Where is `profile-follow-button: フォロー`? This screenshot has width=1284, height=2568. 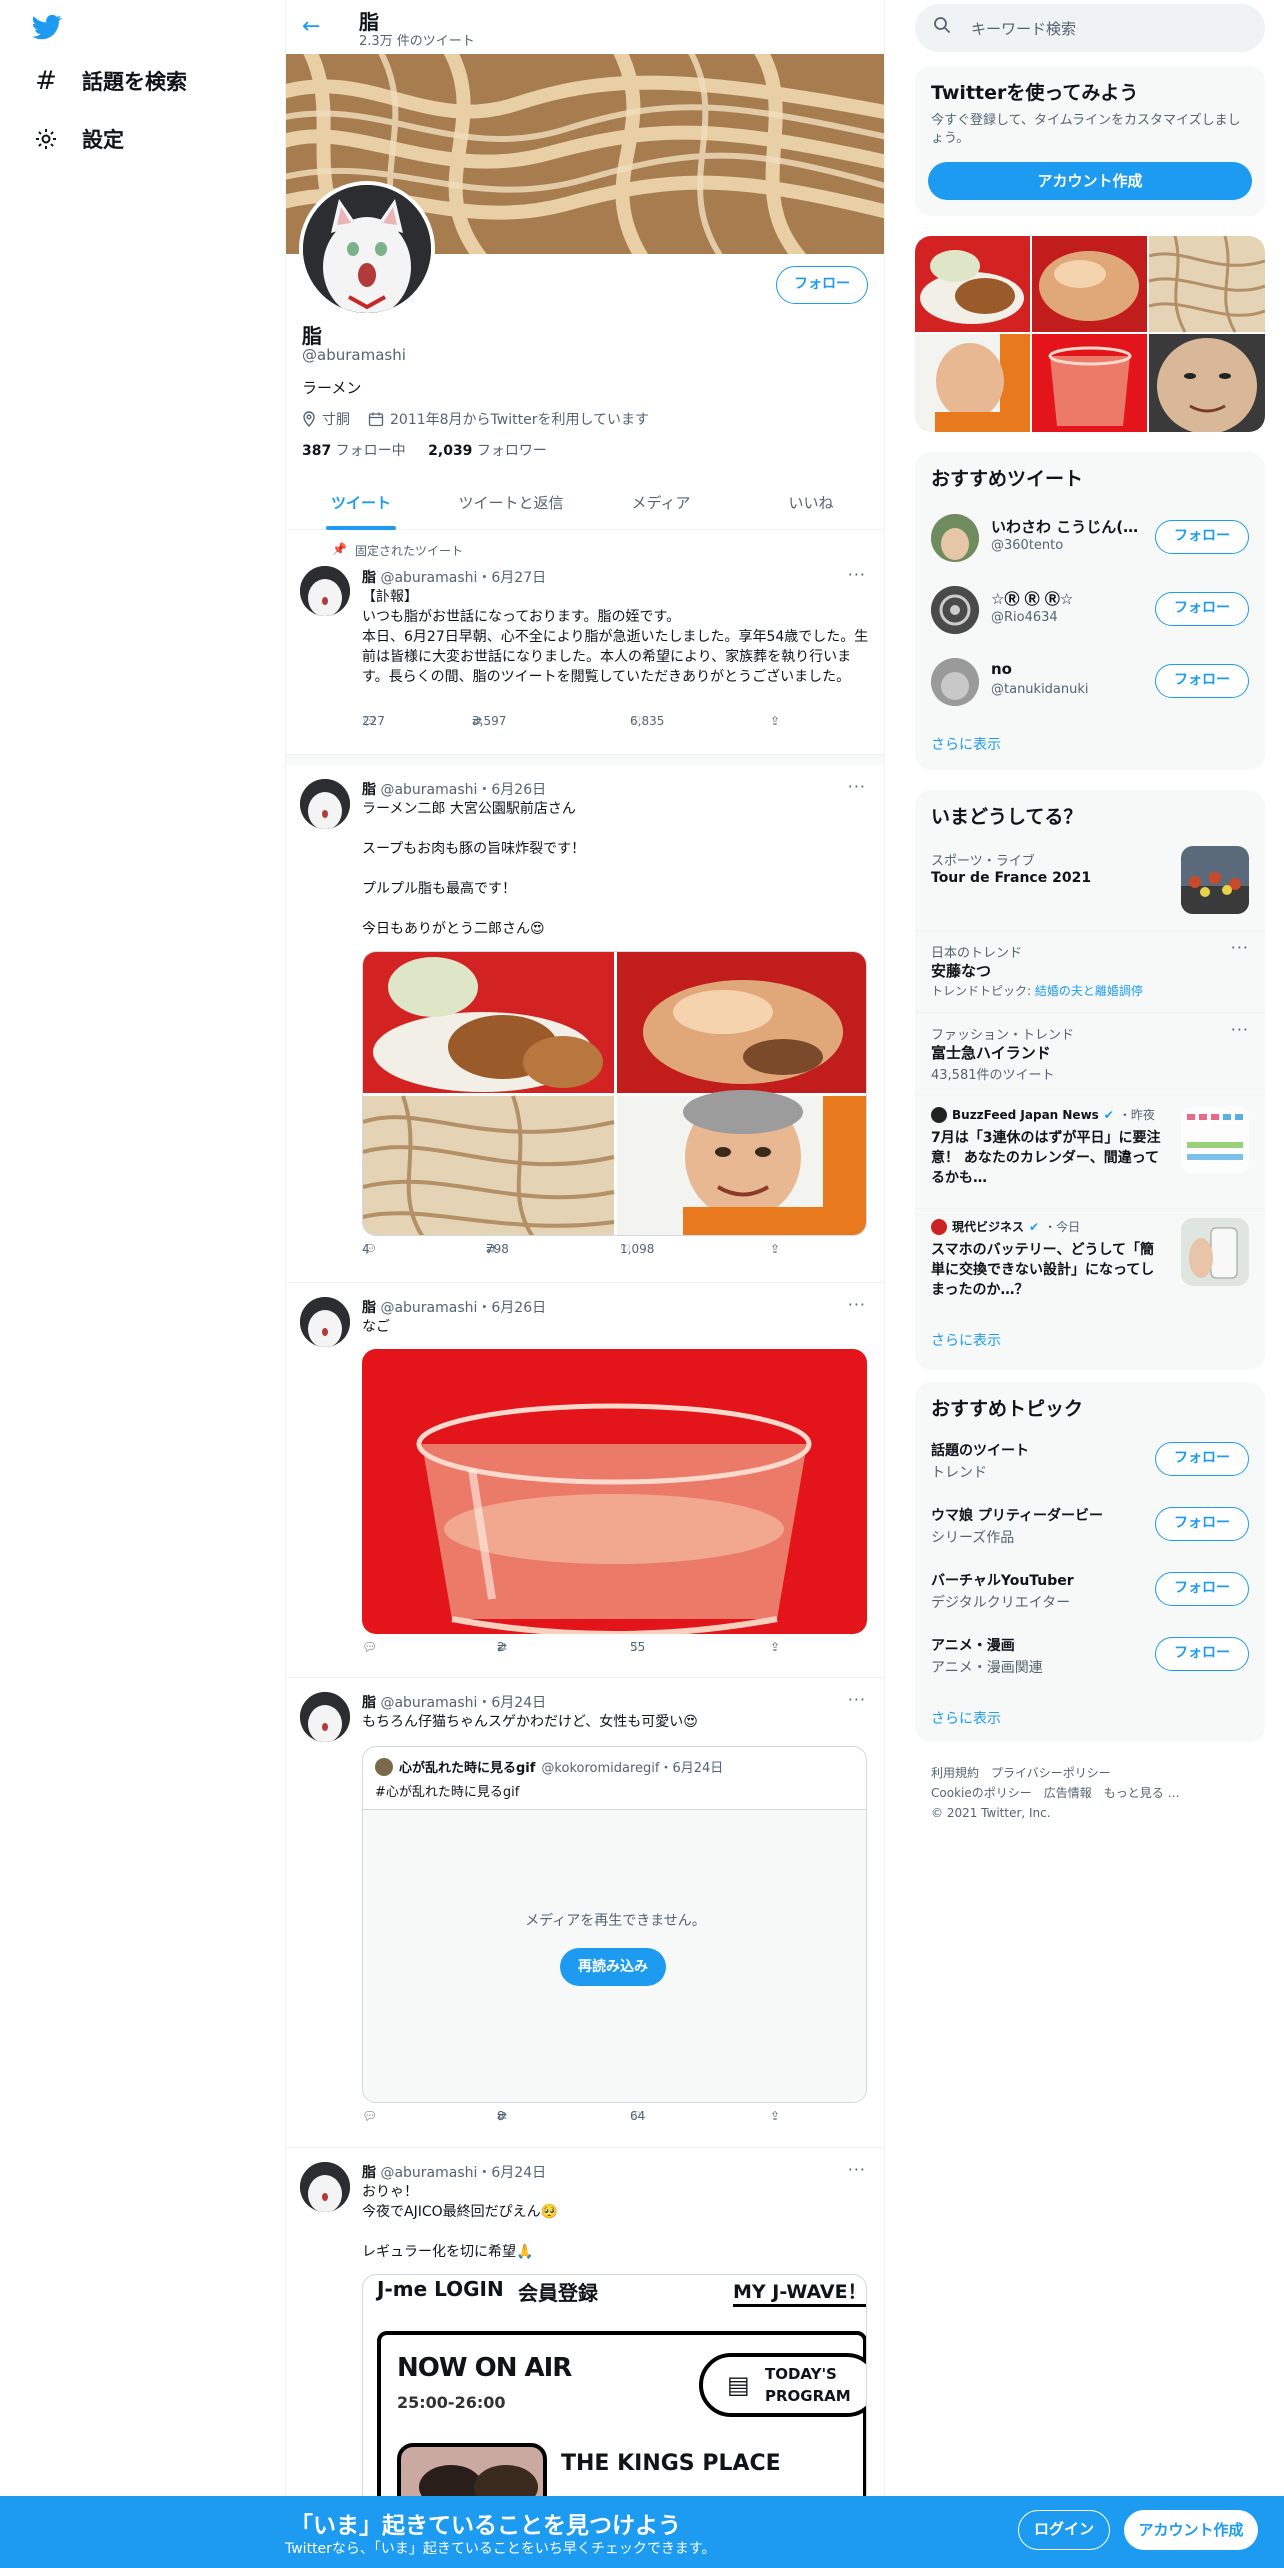 profile-follow-button: フォロー is located at coordinates (822, 285).